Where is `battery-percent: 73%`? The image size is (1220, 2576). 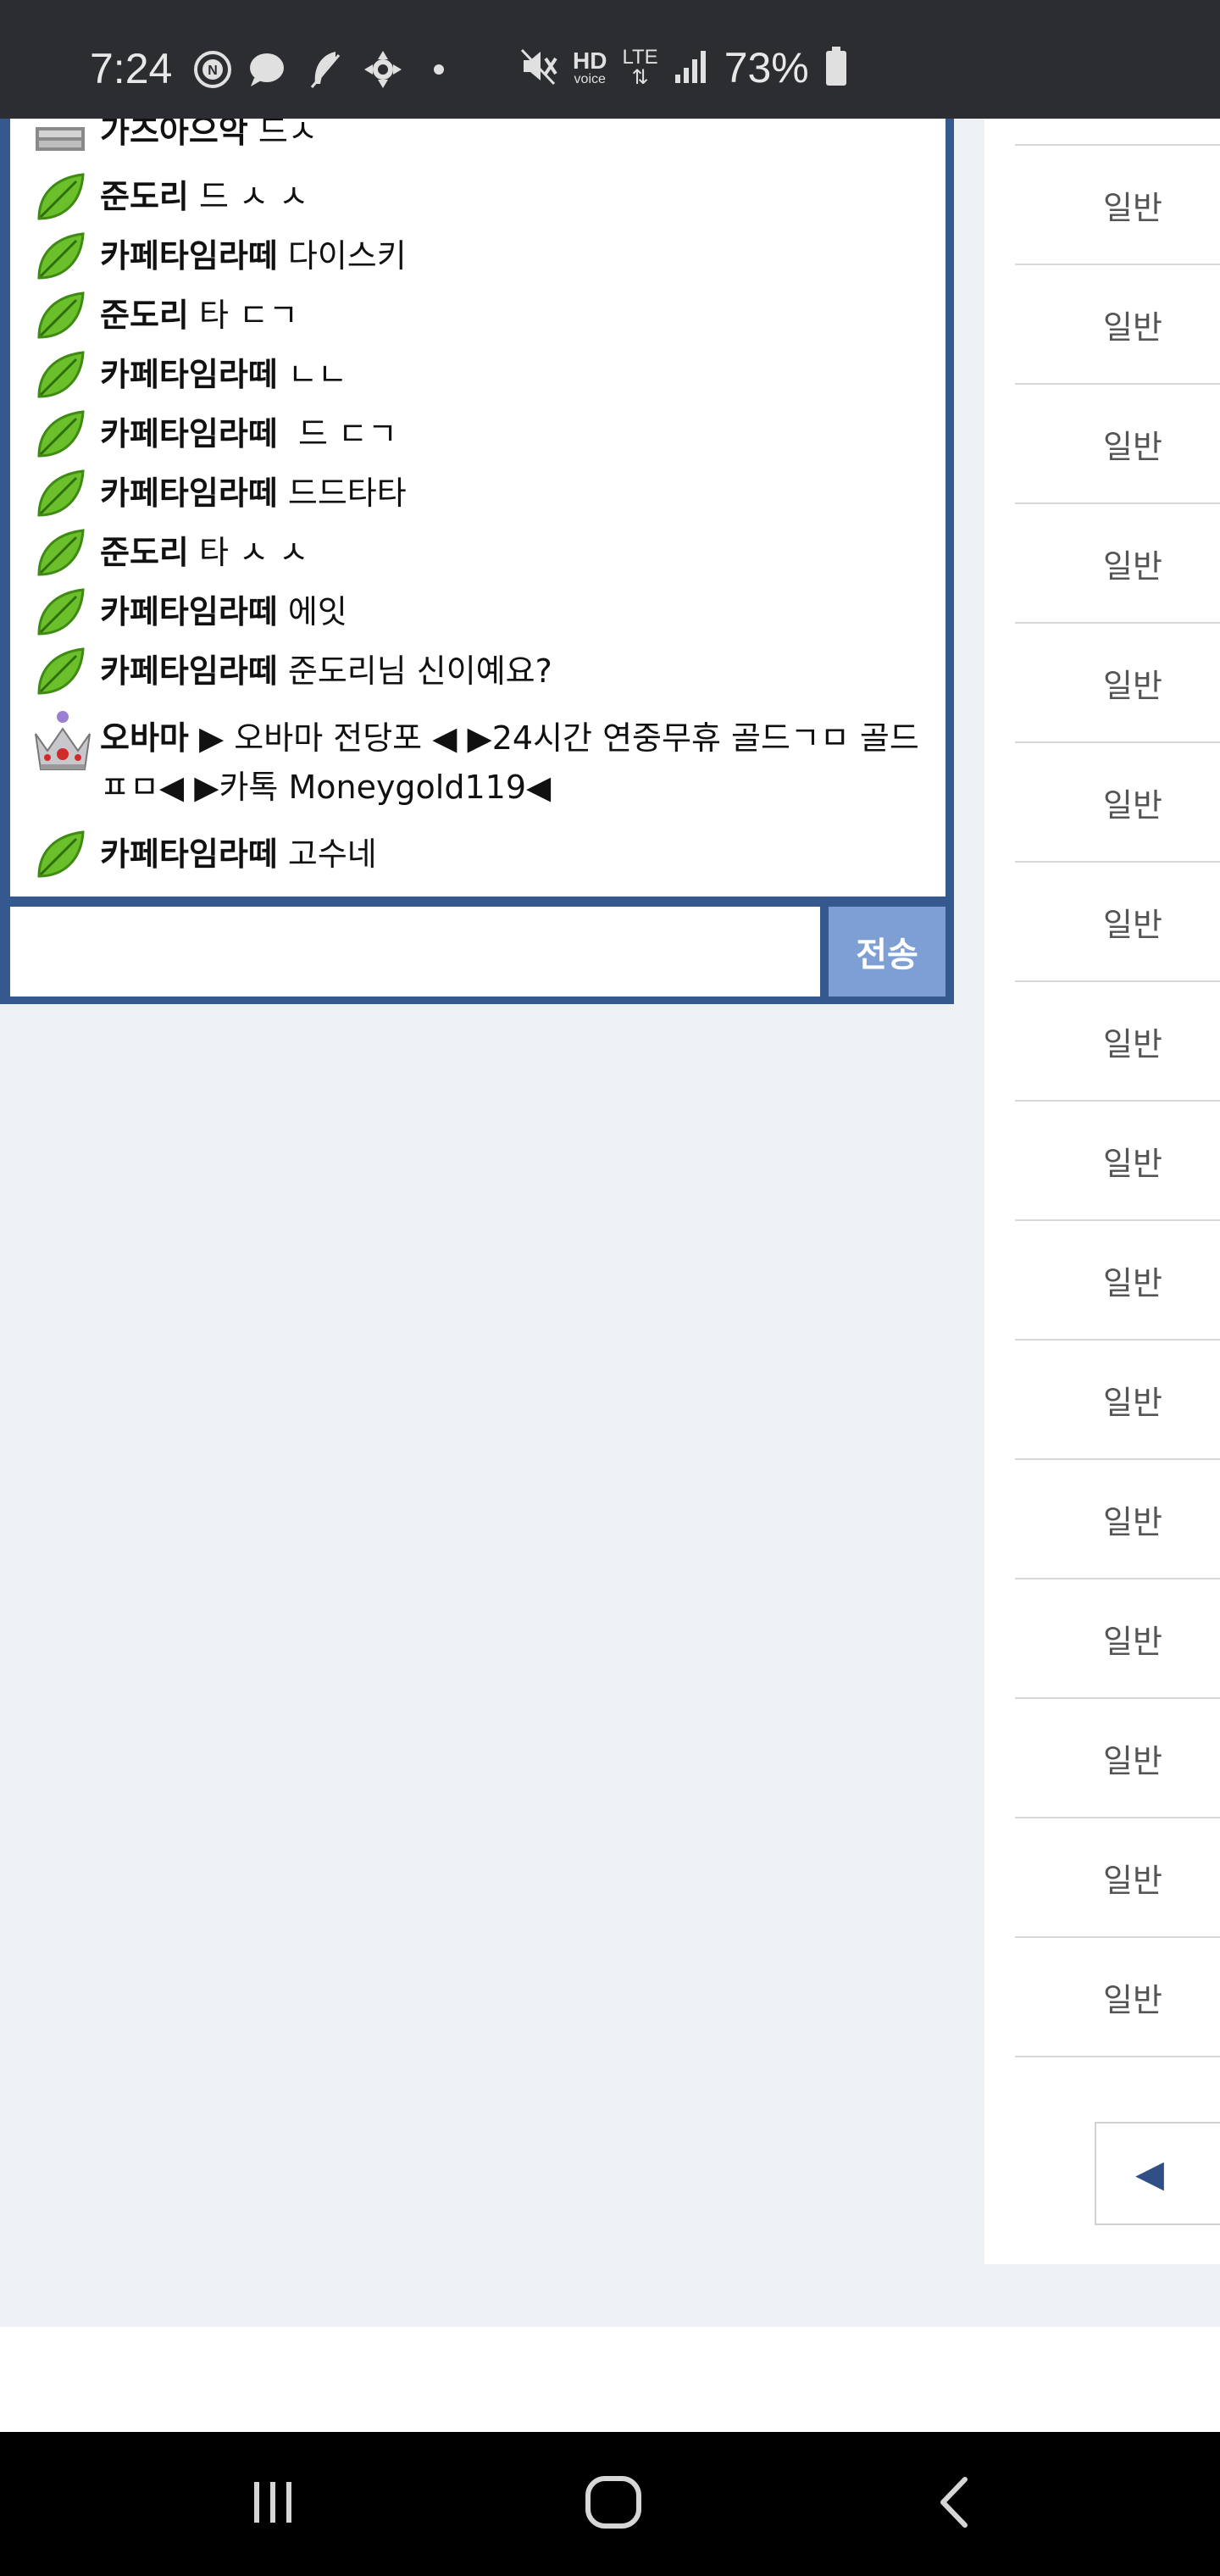 battery-percent: 73% is located at coordinates (766, 68).